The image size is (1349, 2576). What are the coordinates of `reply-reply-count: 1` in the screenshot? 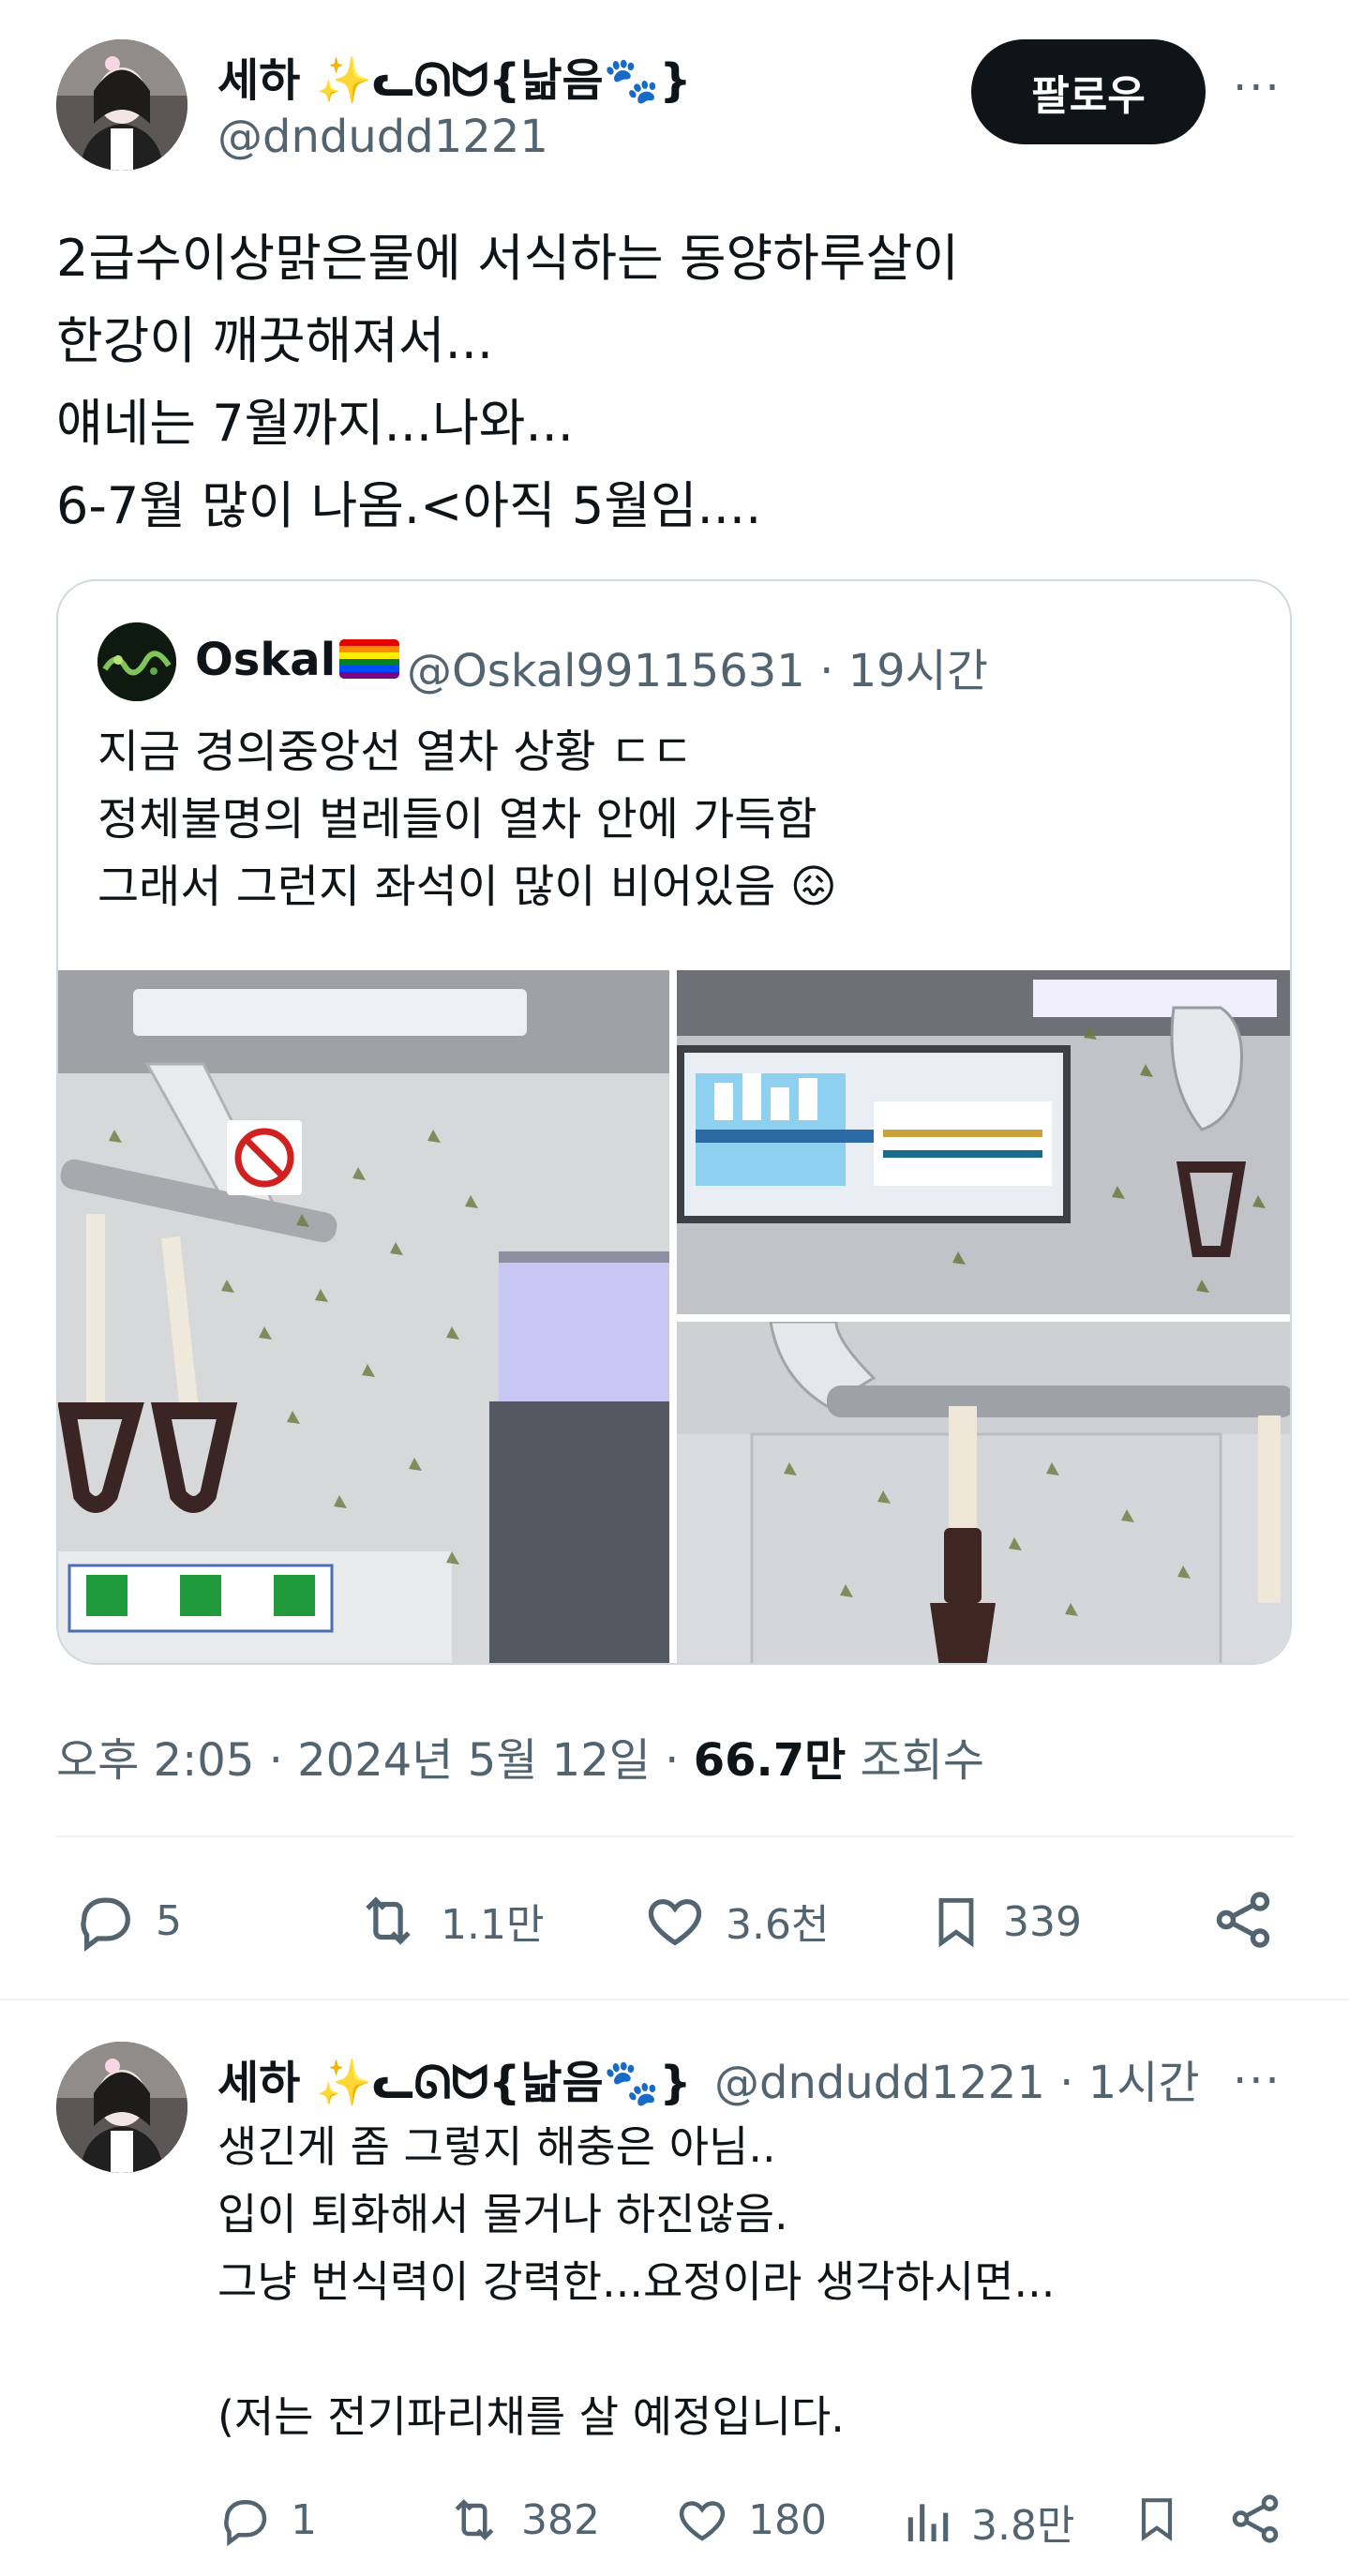 It's located at (304, 2519).